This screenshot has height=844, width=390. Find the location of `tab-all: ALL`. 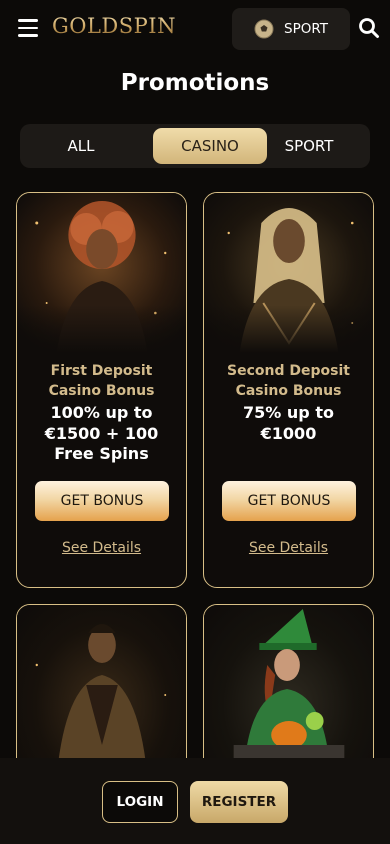

tab-all: ALL is located at coordinates (81, 146).